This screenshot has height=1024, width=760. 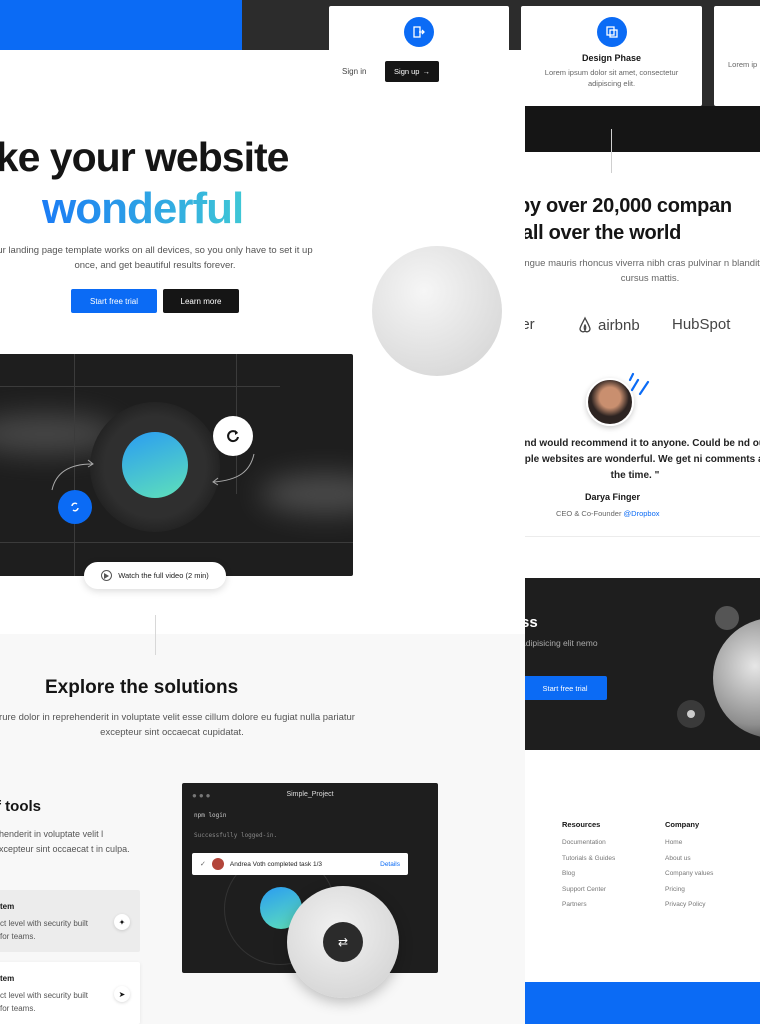 I want to click on cursor-icon: ➤, so click(x=122, y=994).